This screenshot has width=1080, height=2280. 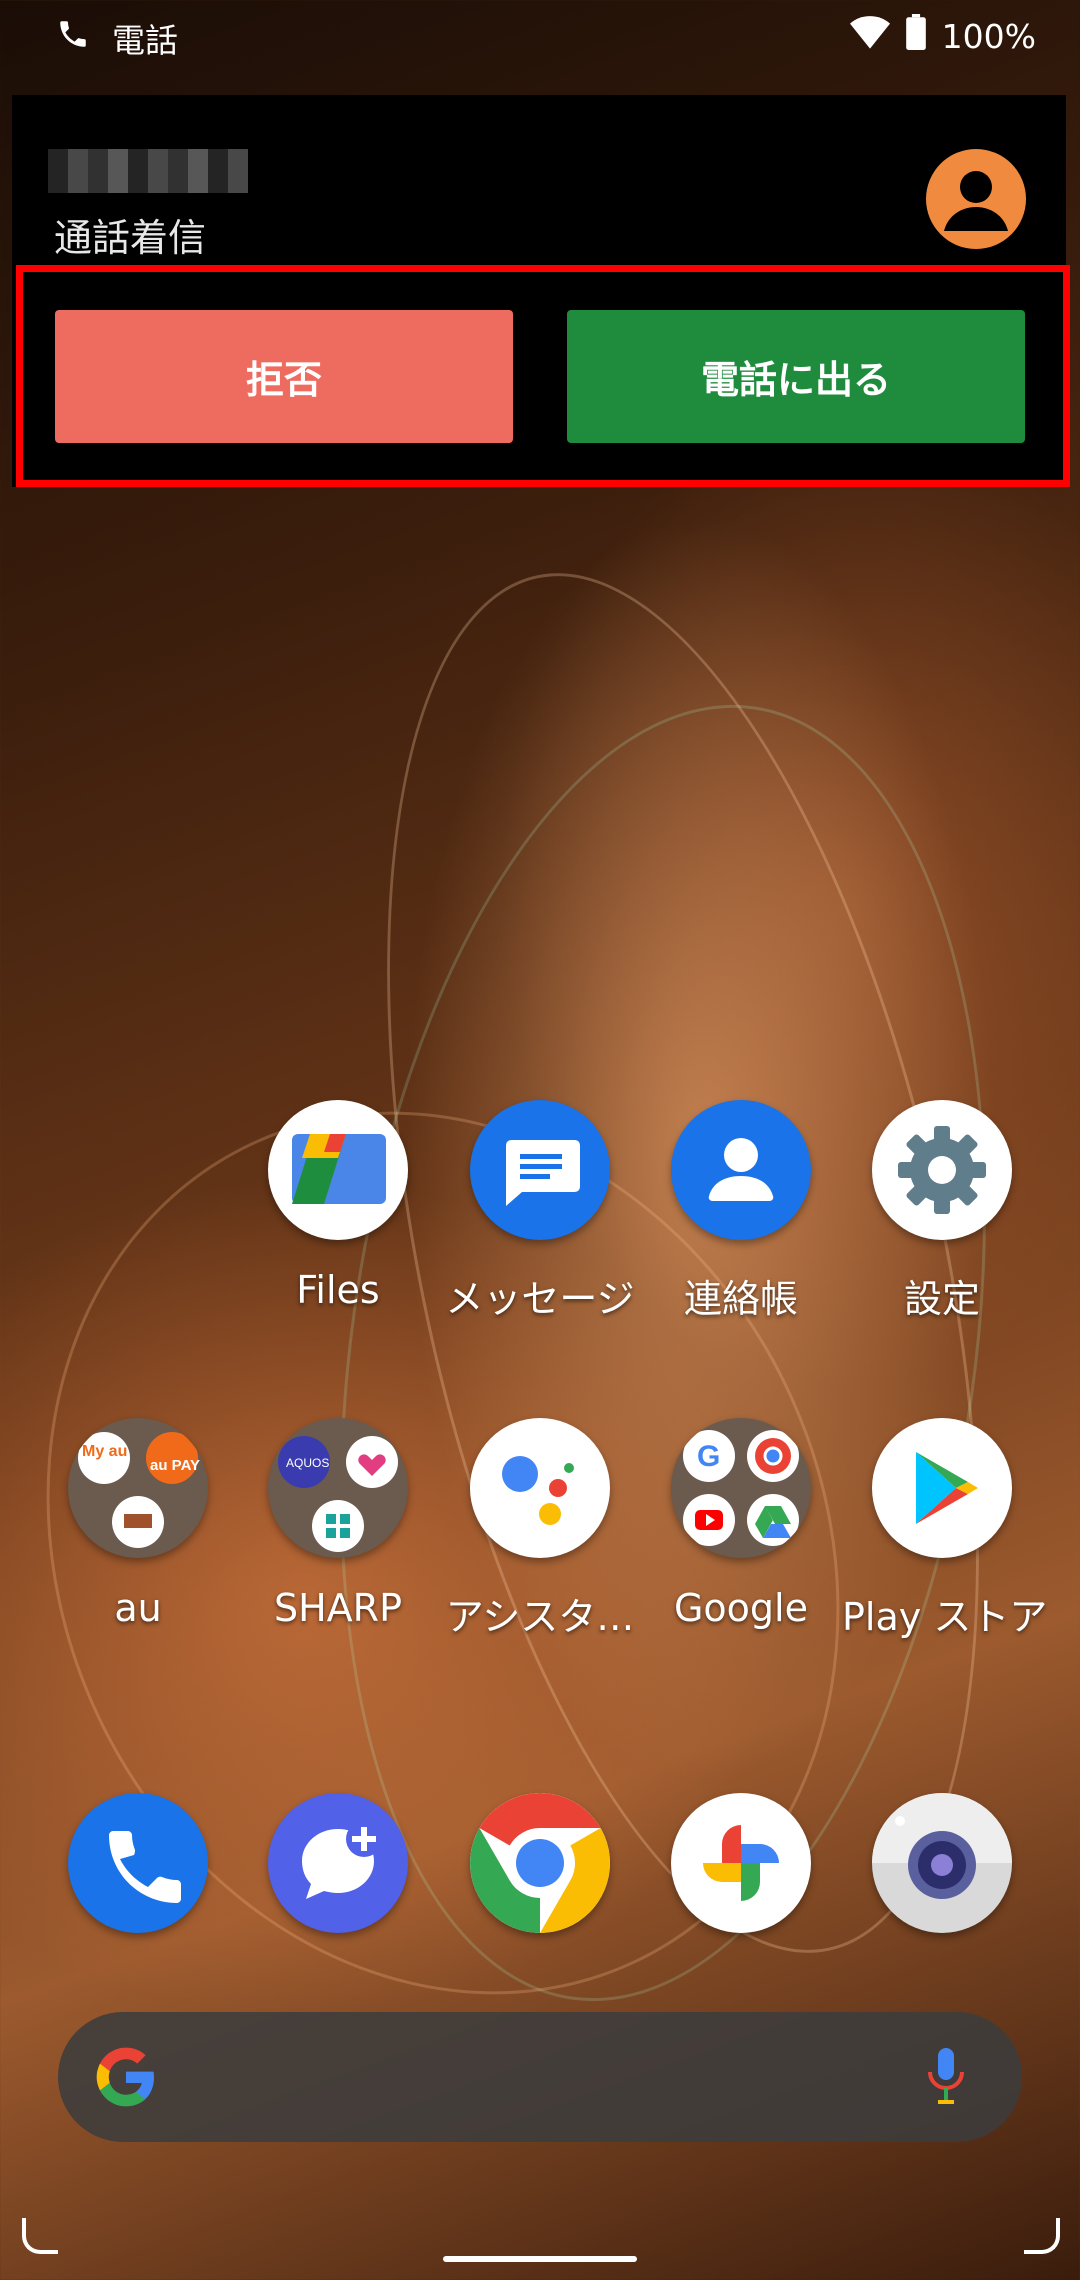 What do you see at coordinates (740, 1299) in the screenshot?
I see `app-label: 連絡帳` at bounding box center [740, 1299].